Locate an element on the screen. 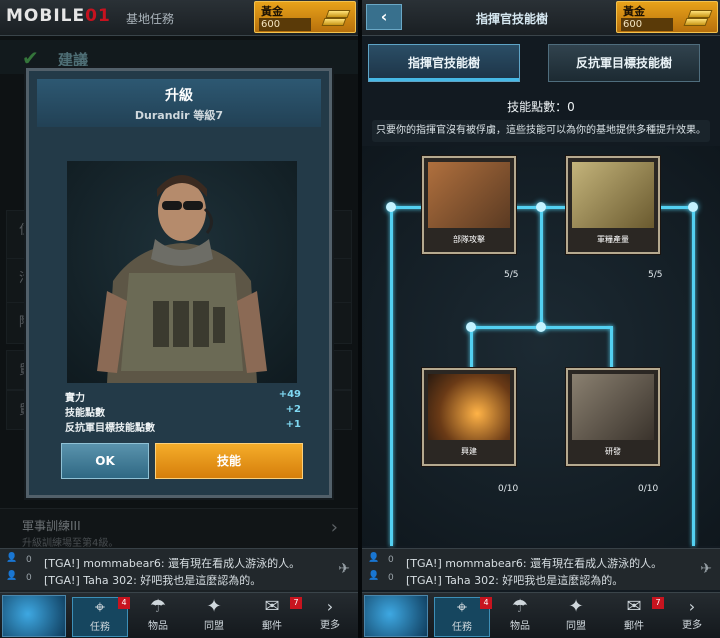  skill-name: 部隊攻擊 is located at coordinates (469, 239).